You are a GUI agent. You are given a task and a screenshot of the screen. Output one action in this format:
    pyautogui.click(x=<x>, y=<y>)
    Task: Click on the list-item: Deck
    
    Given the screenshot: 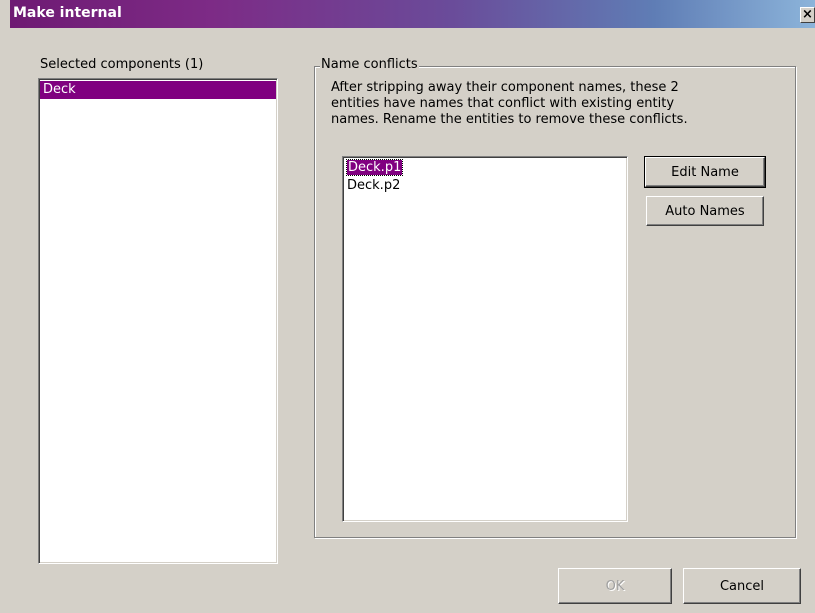 What is the action you would take?
    pyautogui.click(x=158, y=90)
    